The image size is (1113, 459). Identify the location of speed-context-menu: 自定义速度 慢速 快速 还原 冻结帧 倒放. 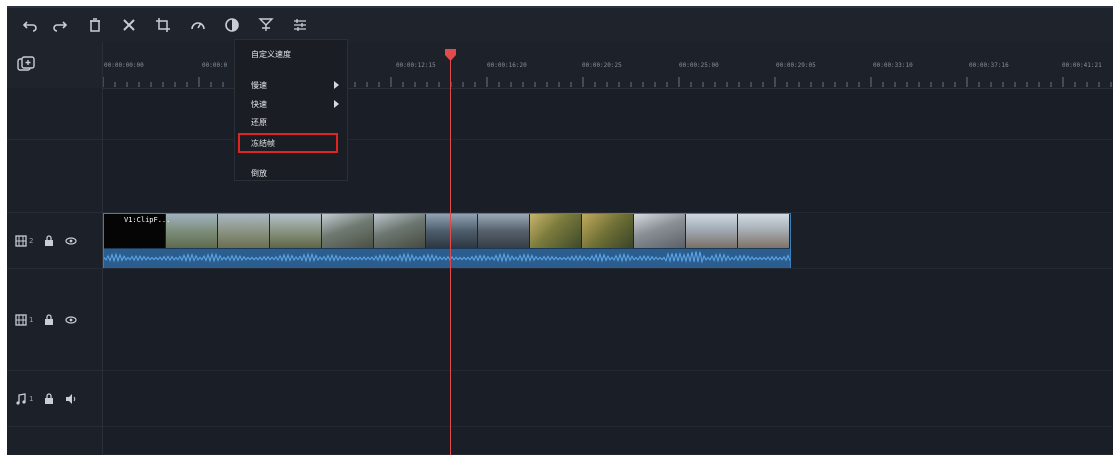
(291, 110).